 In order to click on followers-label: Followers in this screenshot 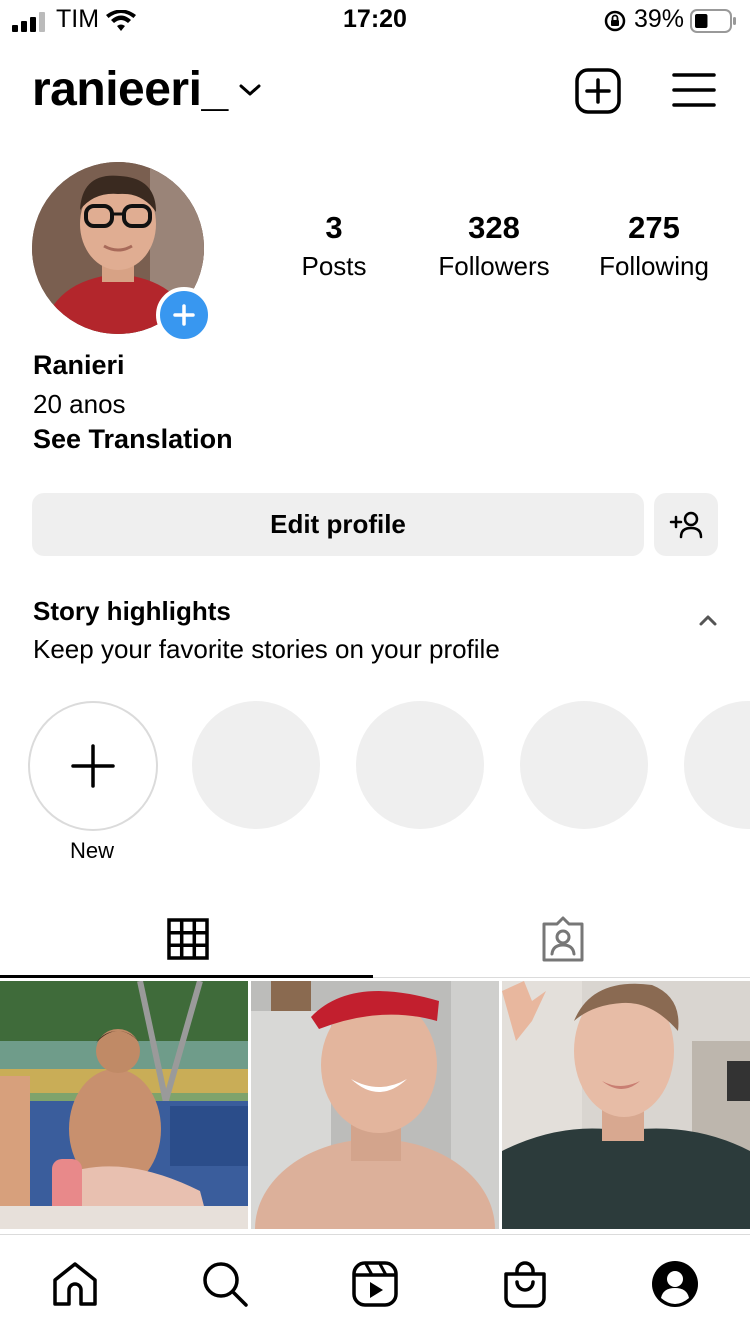, I will do `click(494, 266)`.